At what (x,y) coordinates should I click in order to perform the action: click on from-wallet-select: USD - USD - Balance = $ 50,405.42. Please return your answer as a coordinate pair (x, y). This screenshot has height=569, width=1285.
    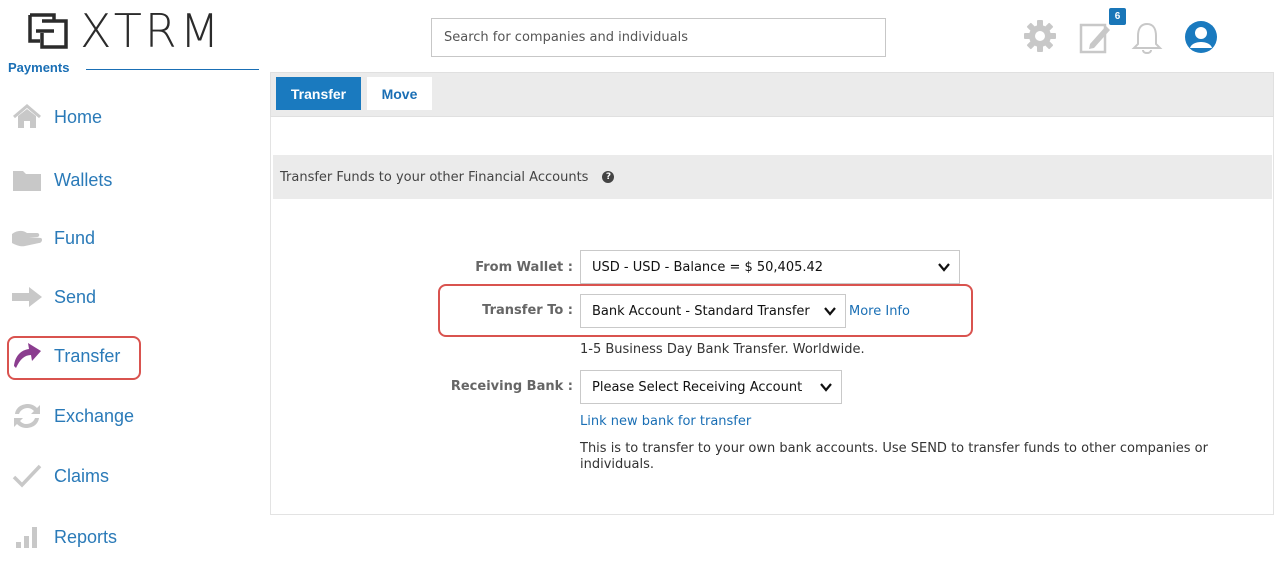
    Looking at the image, I should click on (770, 267).